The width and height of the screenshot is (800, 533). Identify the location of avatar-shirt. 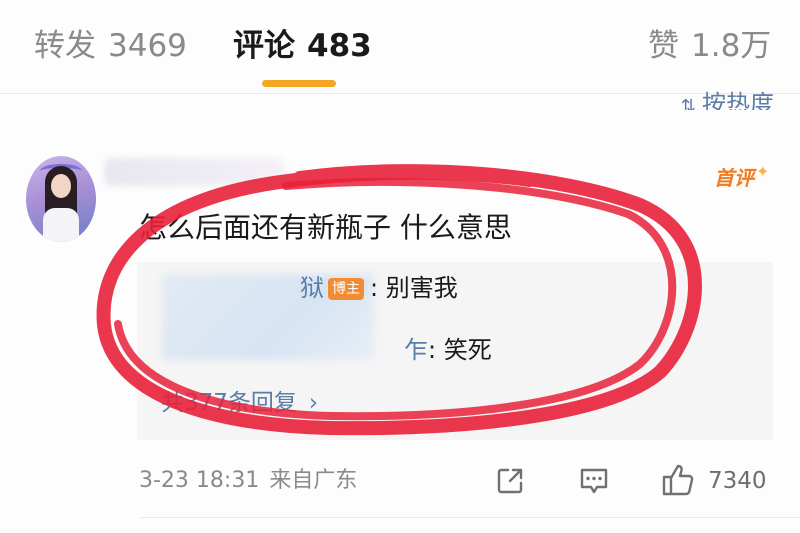
(61, 225).